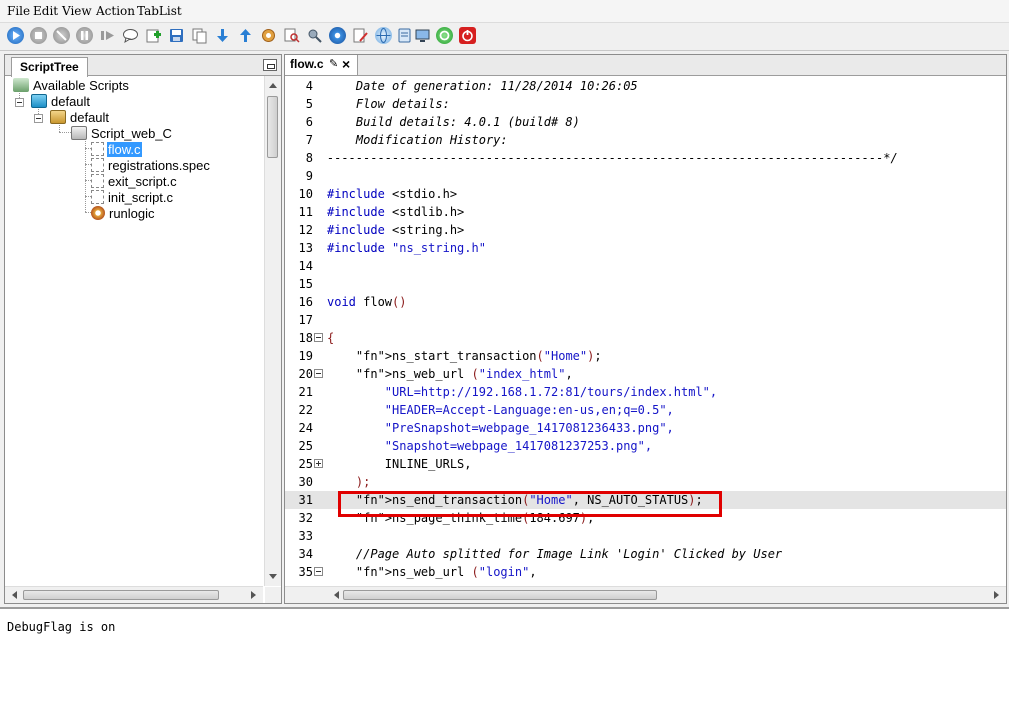  What do you see at coordinates (500, 595) in the screenshot?
I see `editor-hscroll-thumb` at bounding box center [500, 595].